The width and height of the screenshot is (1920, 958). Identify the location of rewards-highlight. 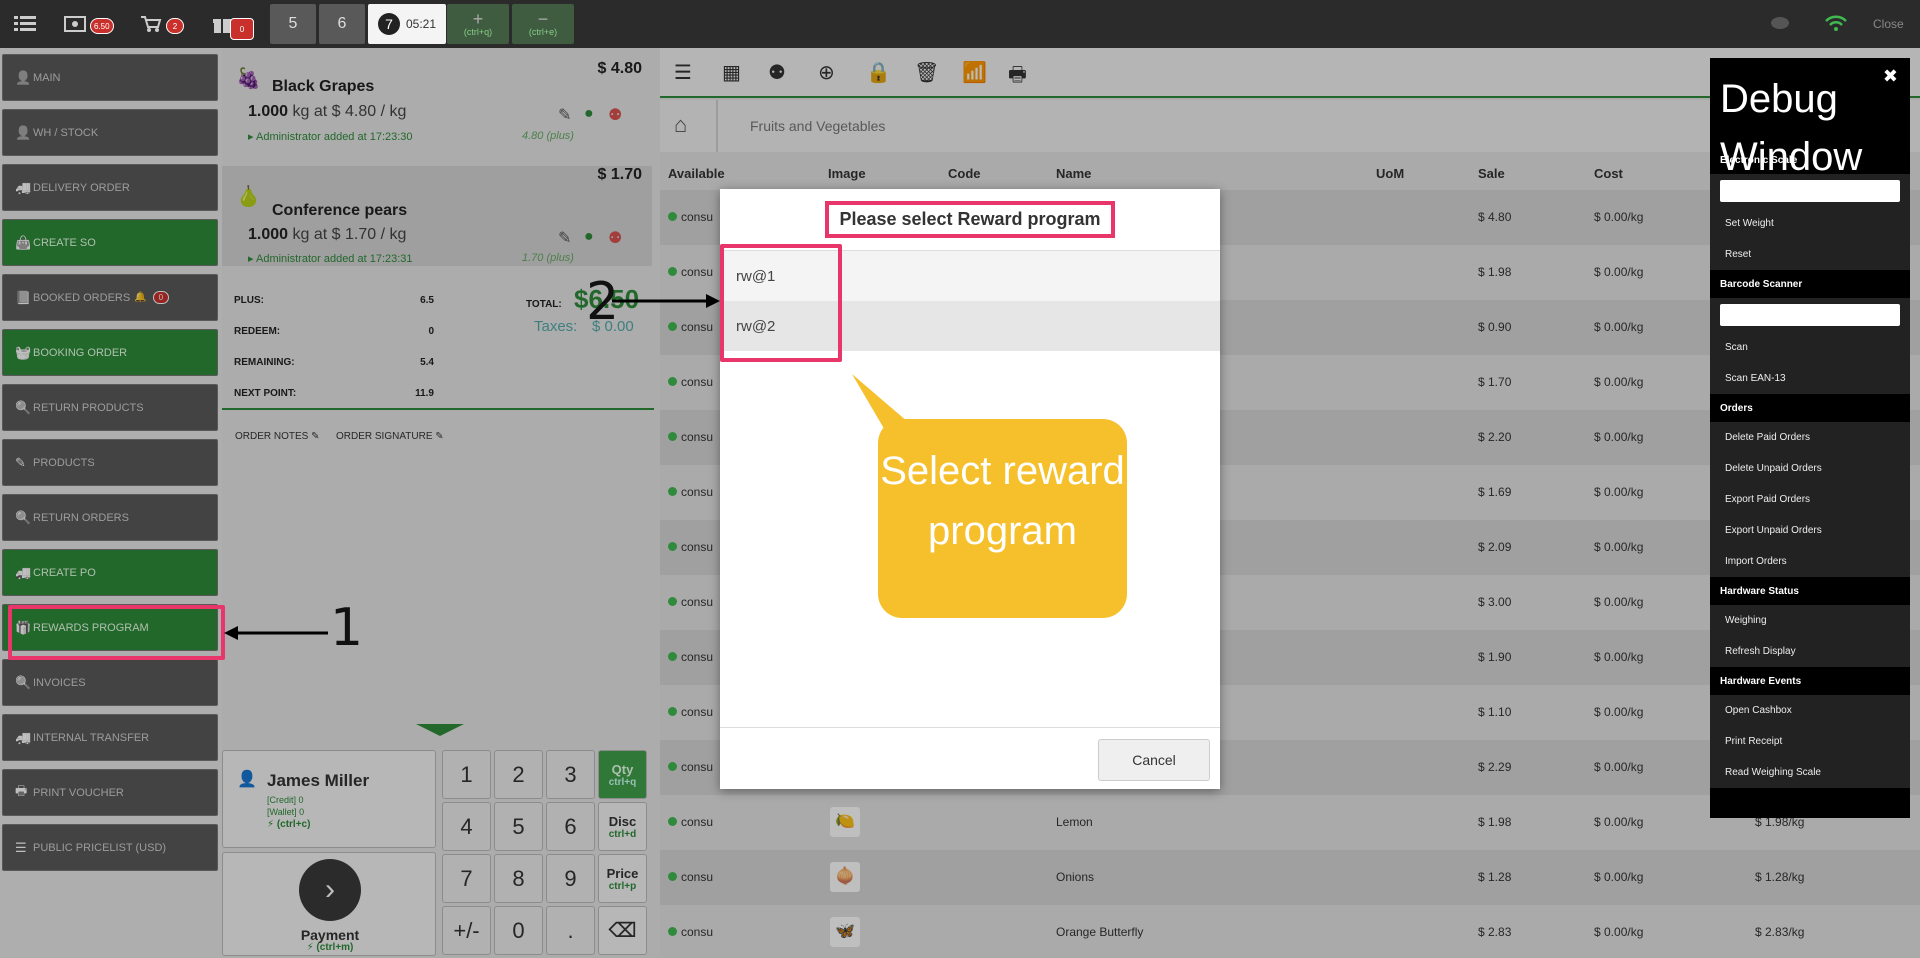
(116, 632).